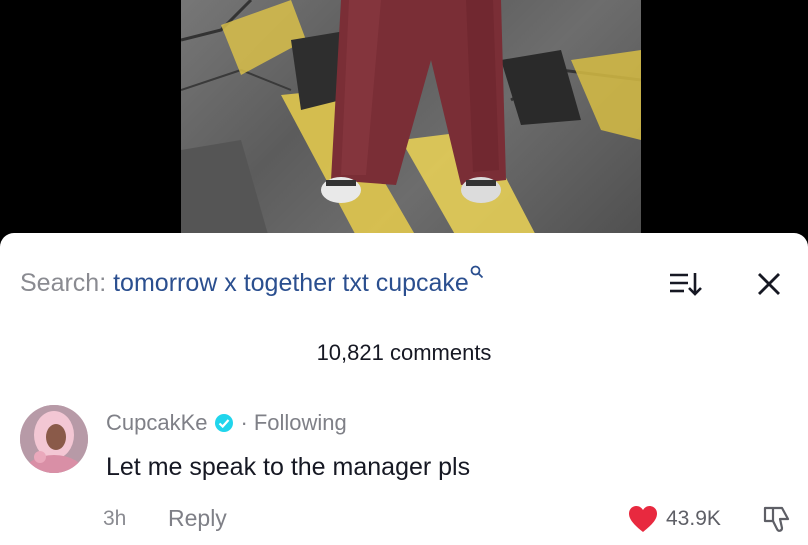 Image resolution: width=808 pixels, height=545 pixels. What do you see at coordinates (288, 467) in the screenshot?
I see `comment-text: Let me speak to the manager pls` at bounding box center [288, 467].